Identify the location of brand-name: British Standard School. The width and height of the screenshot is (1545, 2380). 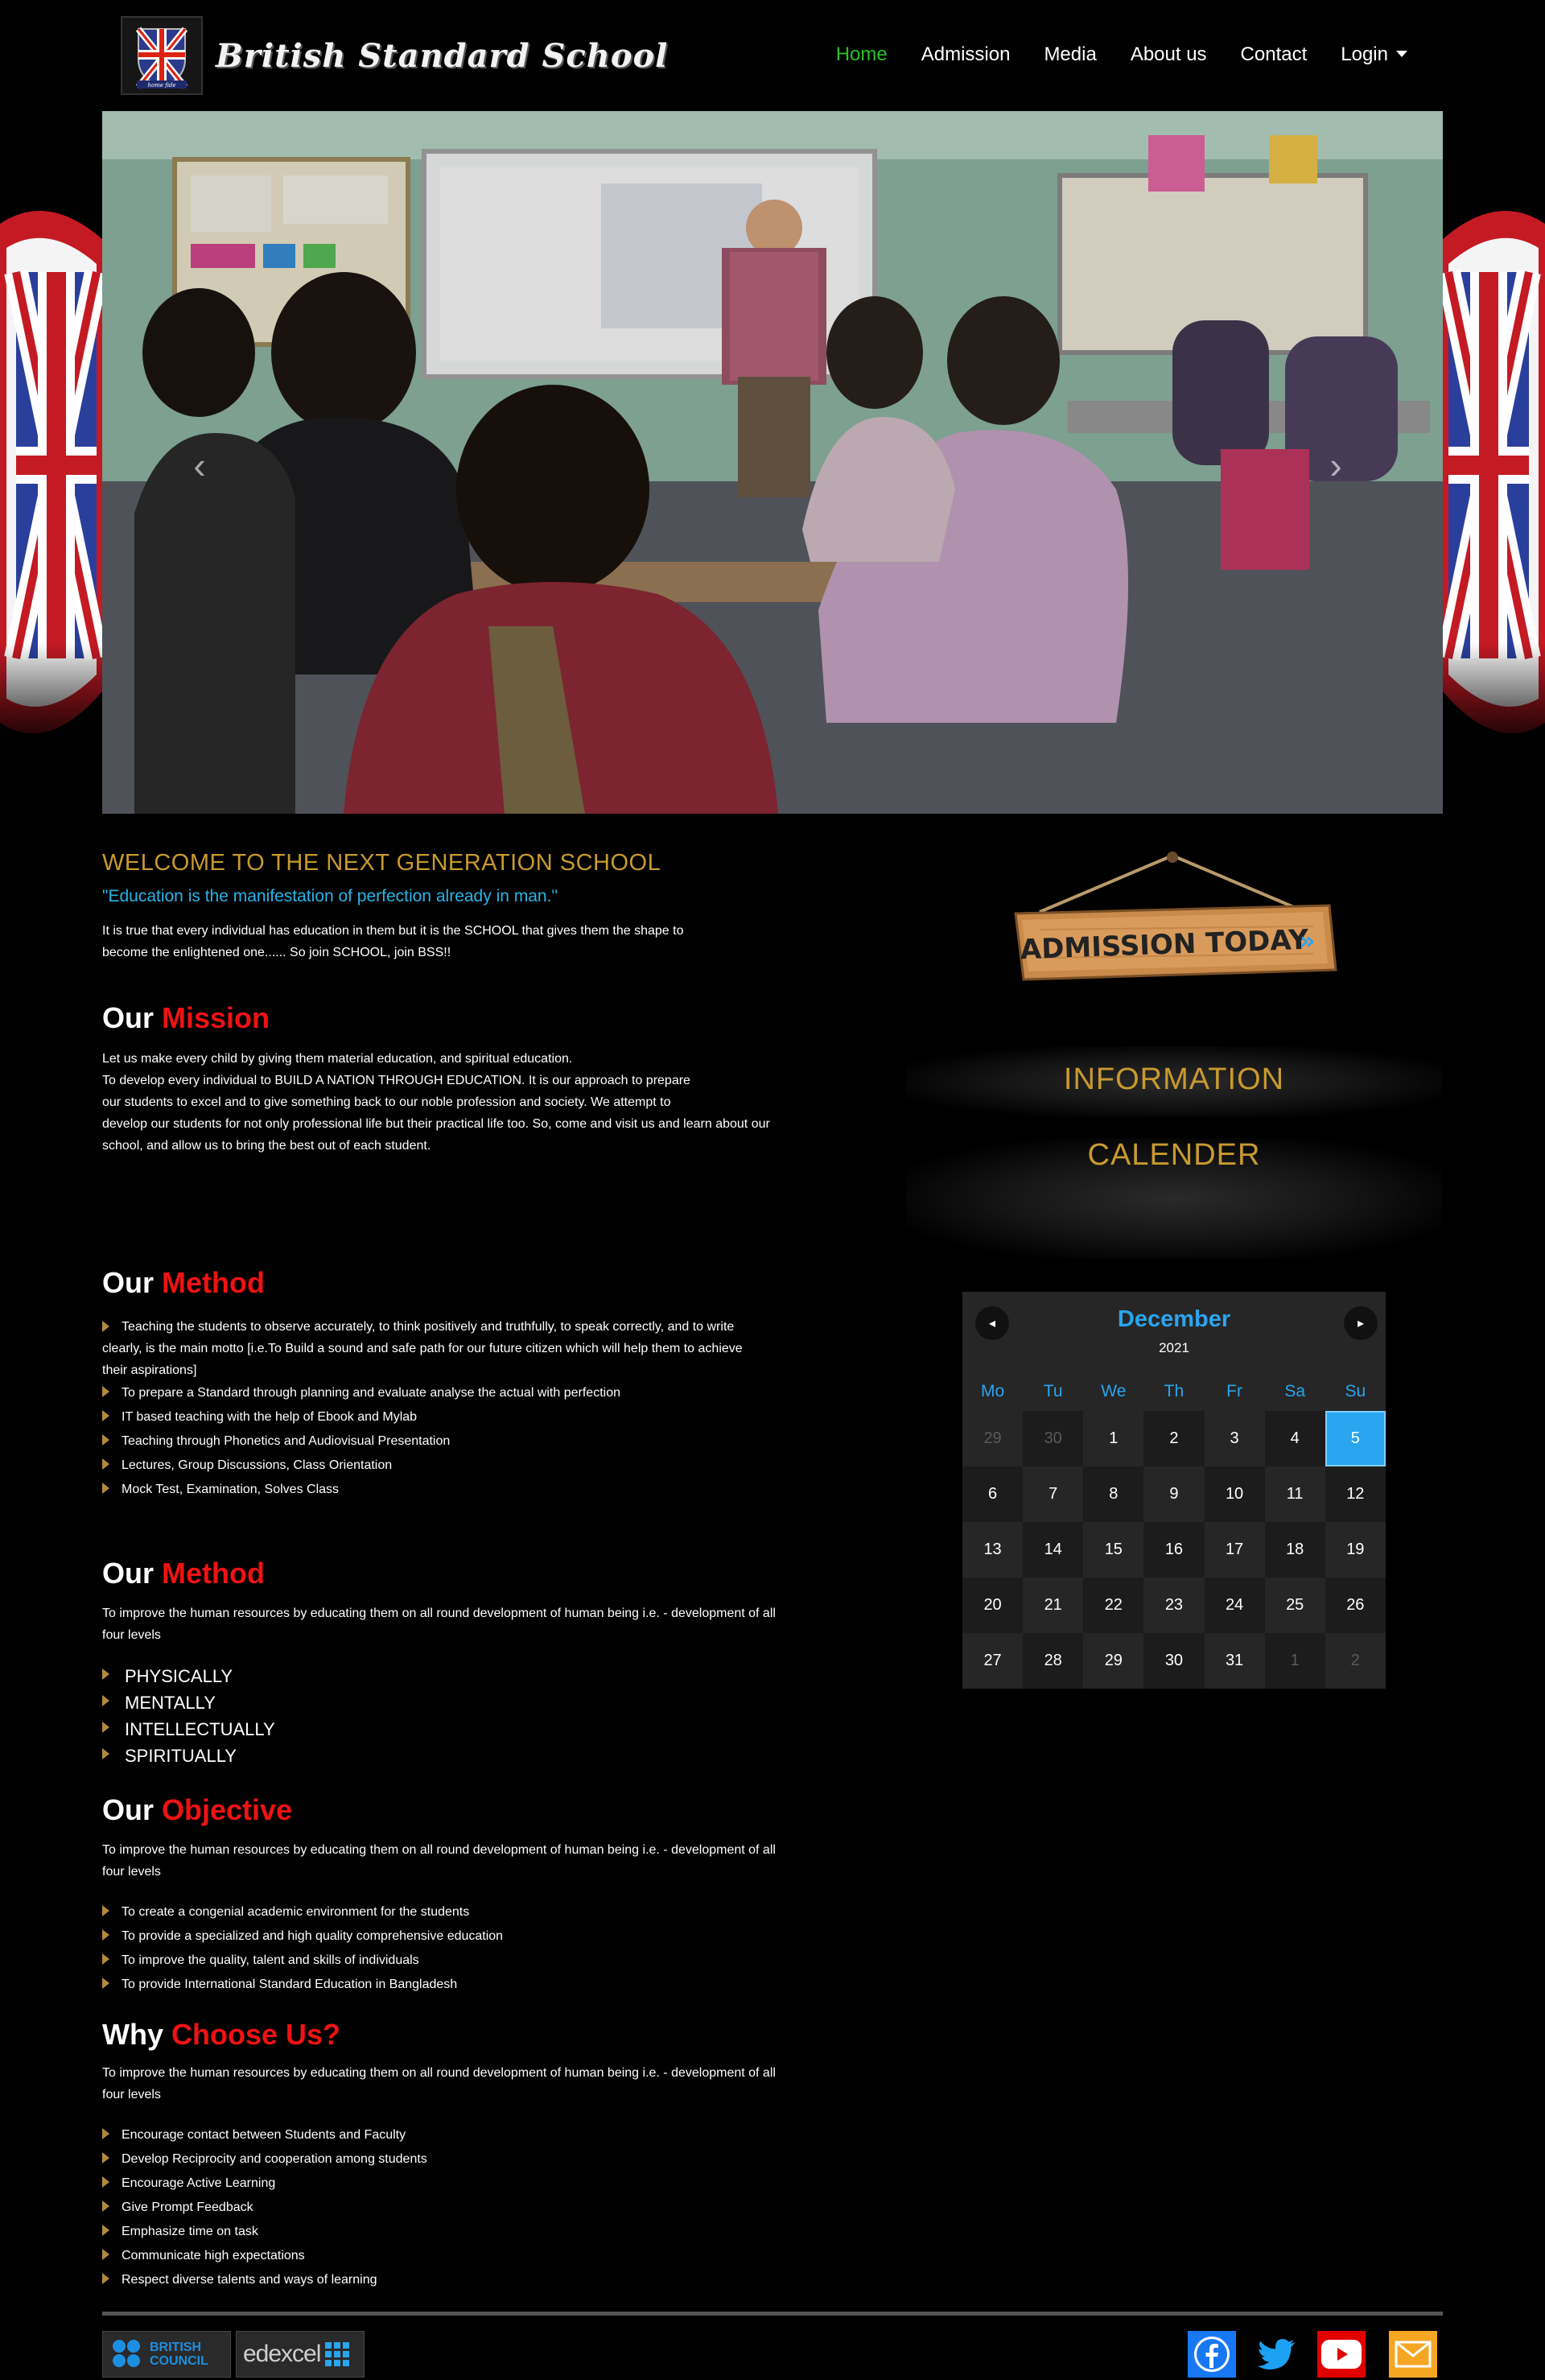
(442, 55).